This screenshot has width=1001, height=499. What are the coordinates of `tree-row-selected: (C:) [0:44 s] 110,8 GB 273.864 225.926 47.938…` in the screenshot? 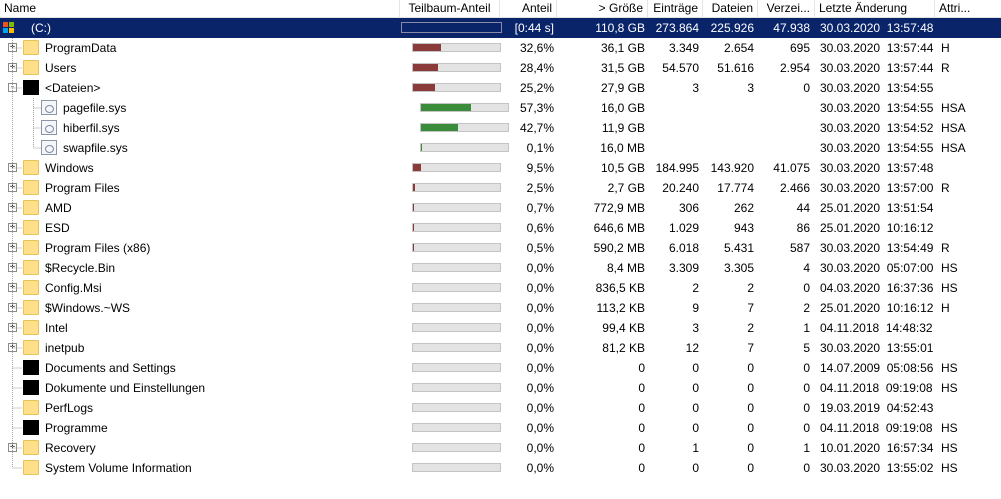 It's located at (500, 28).